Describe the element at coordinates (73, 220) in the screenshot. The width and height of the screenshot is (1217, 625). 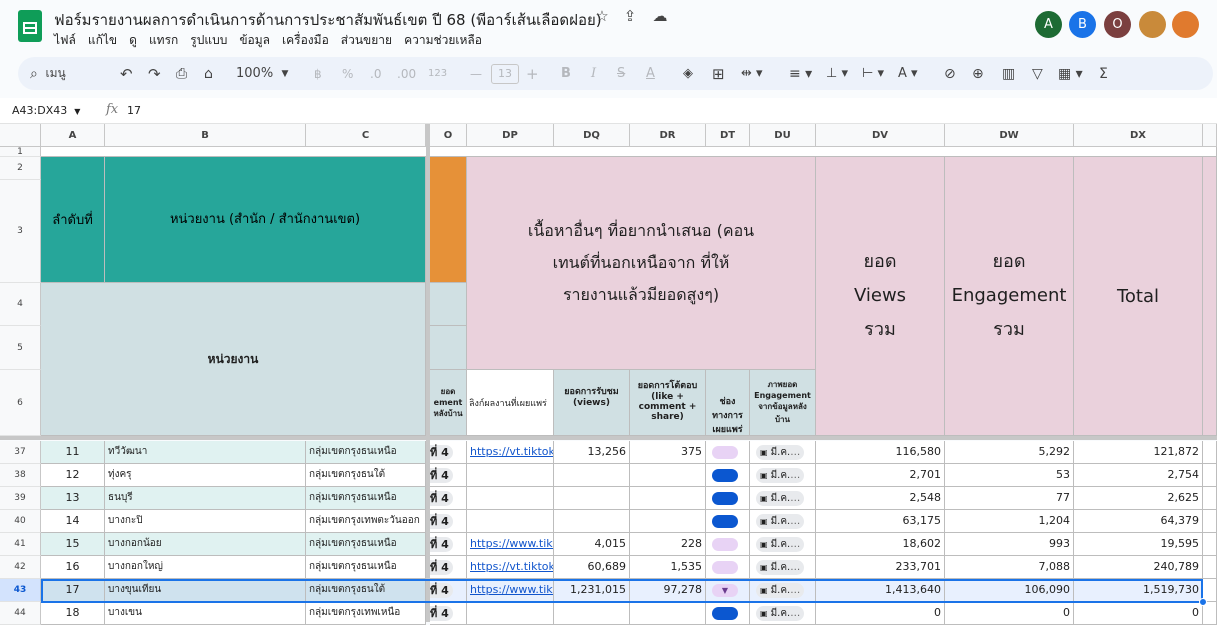
I see `header-seq: ลำดับที่` at that location.